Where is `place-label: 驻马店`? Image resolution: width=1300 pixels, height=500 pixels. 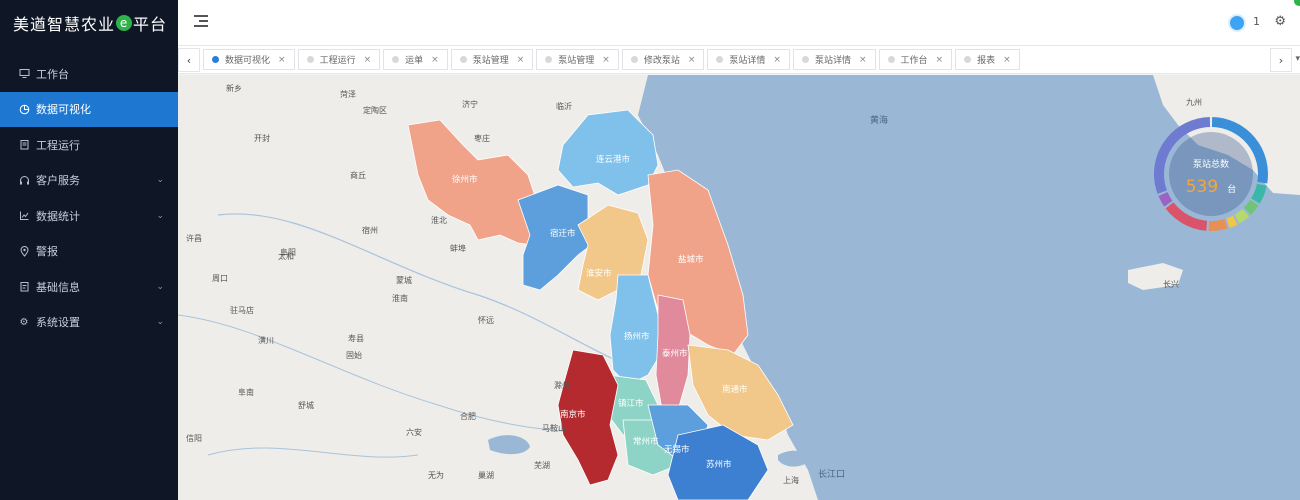
place-label: 驻马店 is located at coordinates (242, 310).